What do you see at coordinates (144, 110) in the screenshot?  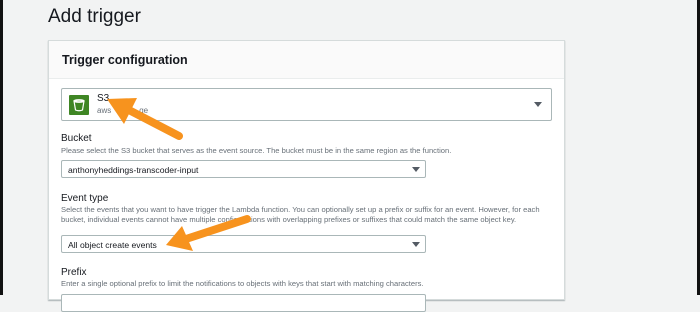 I see `service-subtitle-tail: ge` at bounding box center [144, 110].